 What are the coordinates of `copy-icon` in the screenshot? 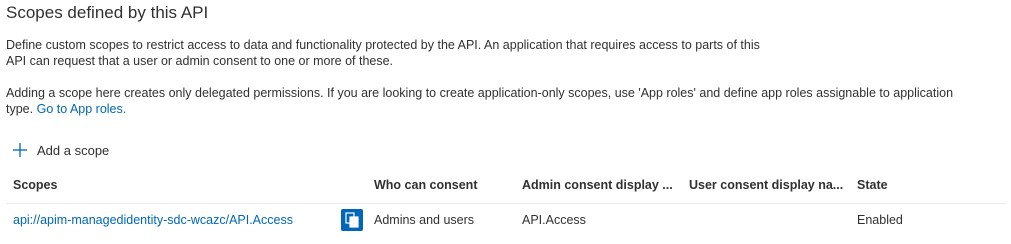 It's located at (352, 220).